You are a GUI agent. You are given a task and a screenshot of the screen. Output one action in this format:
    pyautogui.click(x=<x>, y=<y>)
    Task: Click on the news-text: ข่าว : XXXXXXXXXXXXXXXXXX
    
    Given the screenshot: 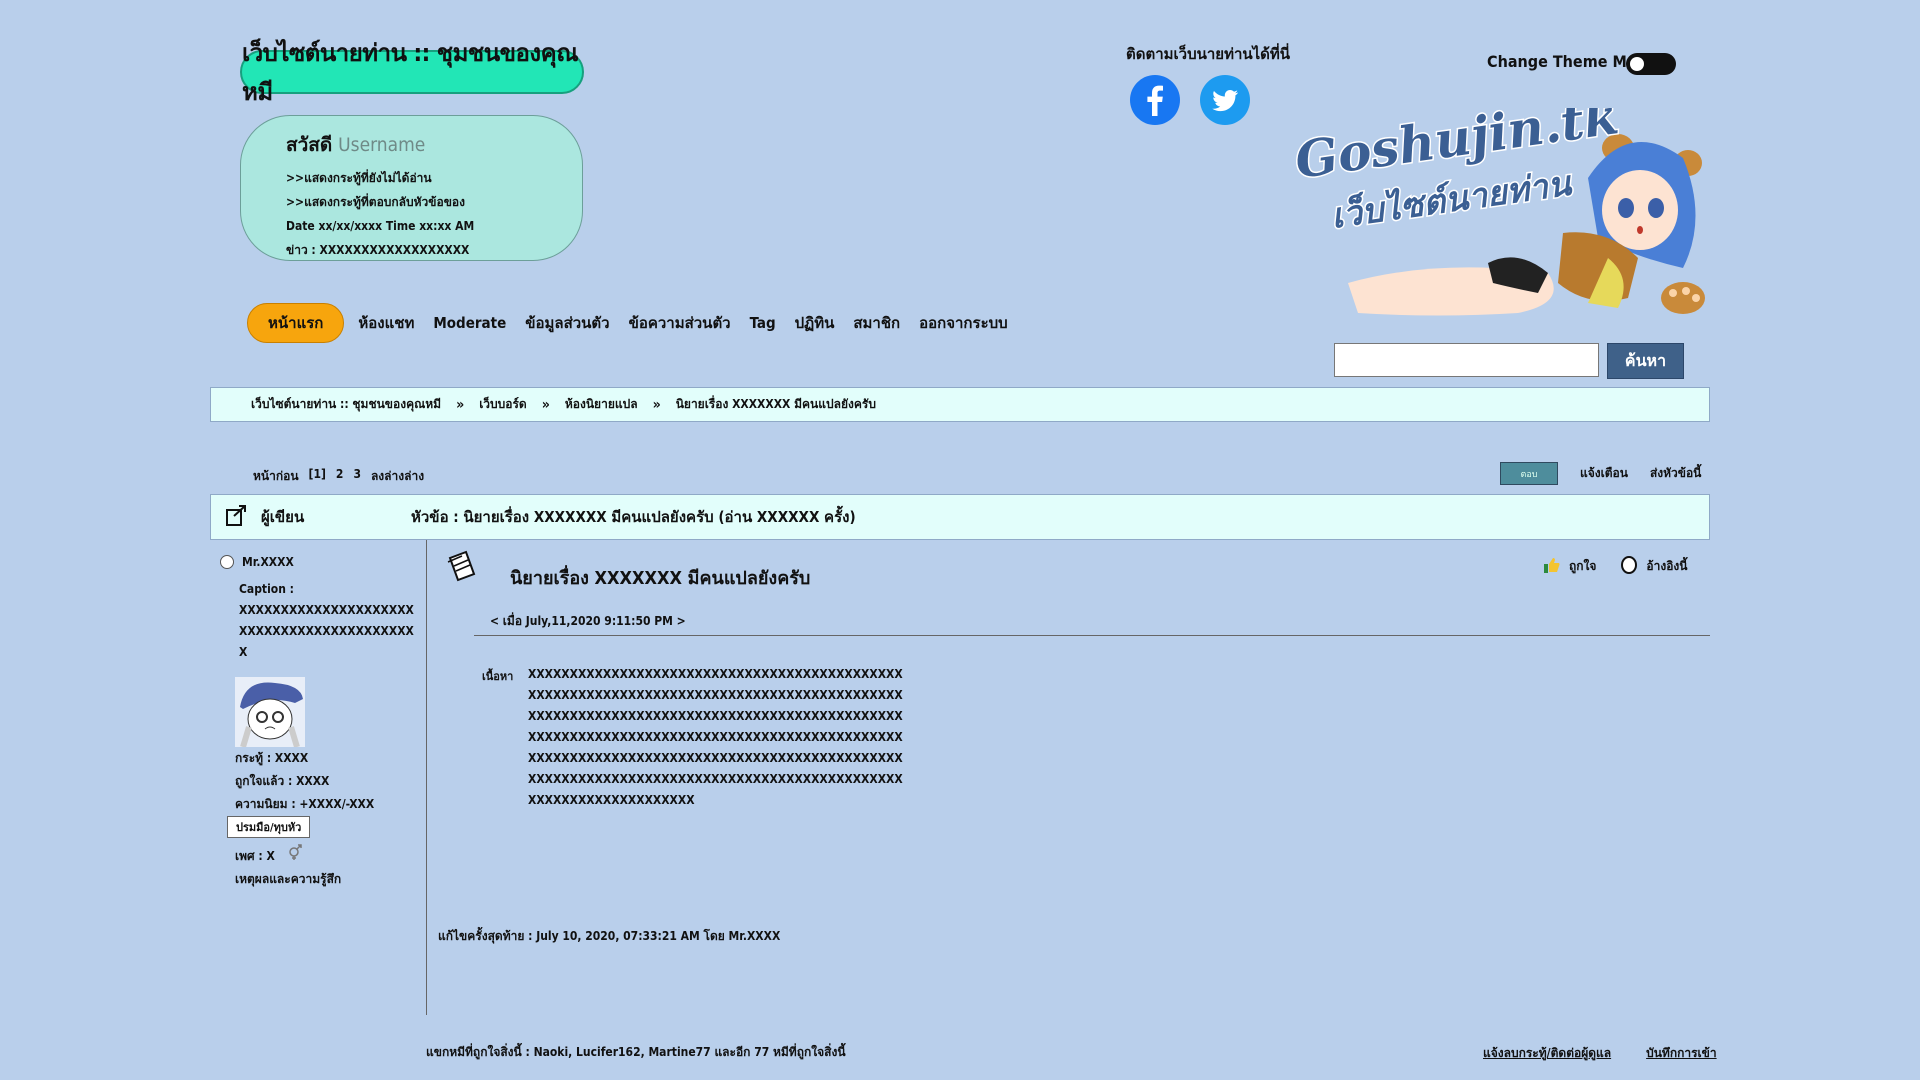 What is the action you would take?
    pyautogui.click(x=378, y=250)
    